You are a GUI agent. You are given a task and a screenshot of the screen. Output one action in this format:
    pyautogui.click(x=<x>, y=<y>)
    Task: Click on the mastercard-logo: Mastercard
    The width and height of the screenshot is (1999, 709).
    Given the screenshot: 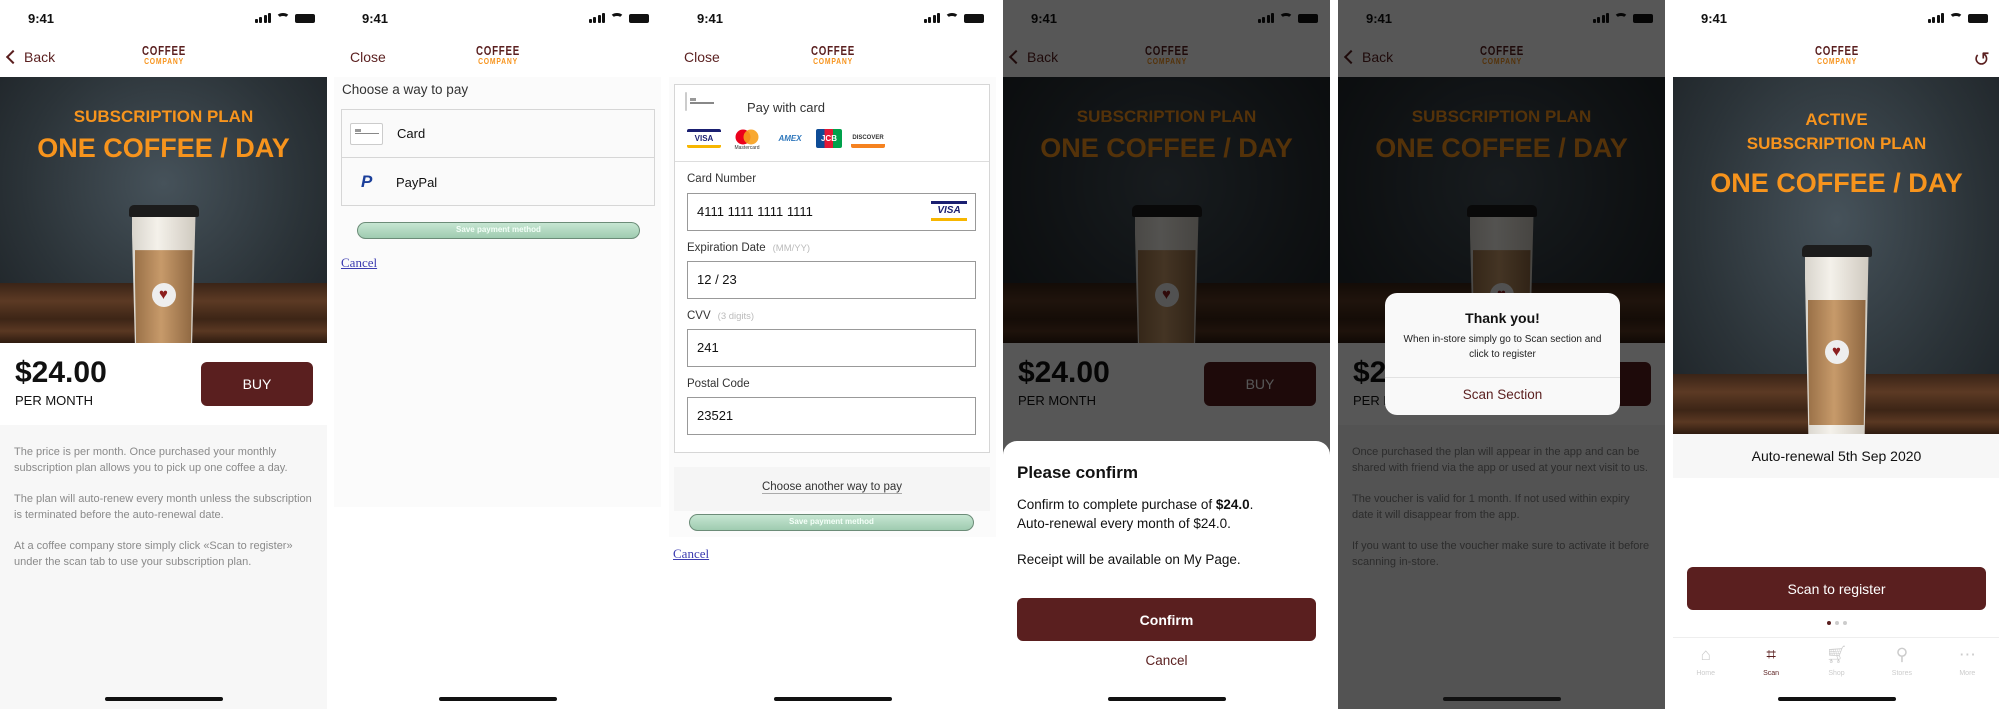 What is the action you would take?
    pyautogui.click(x=747, y=140)
    